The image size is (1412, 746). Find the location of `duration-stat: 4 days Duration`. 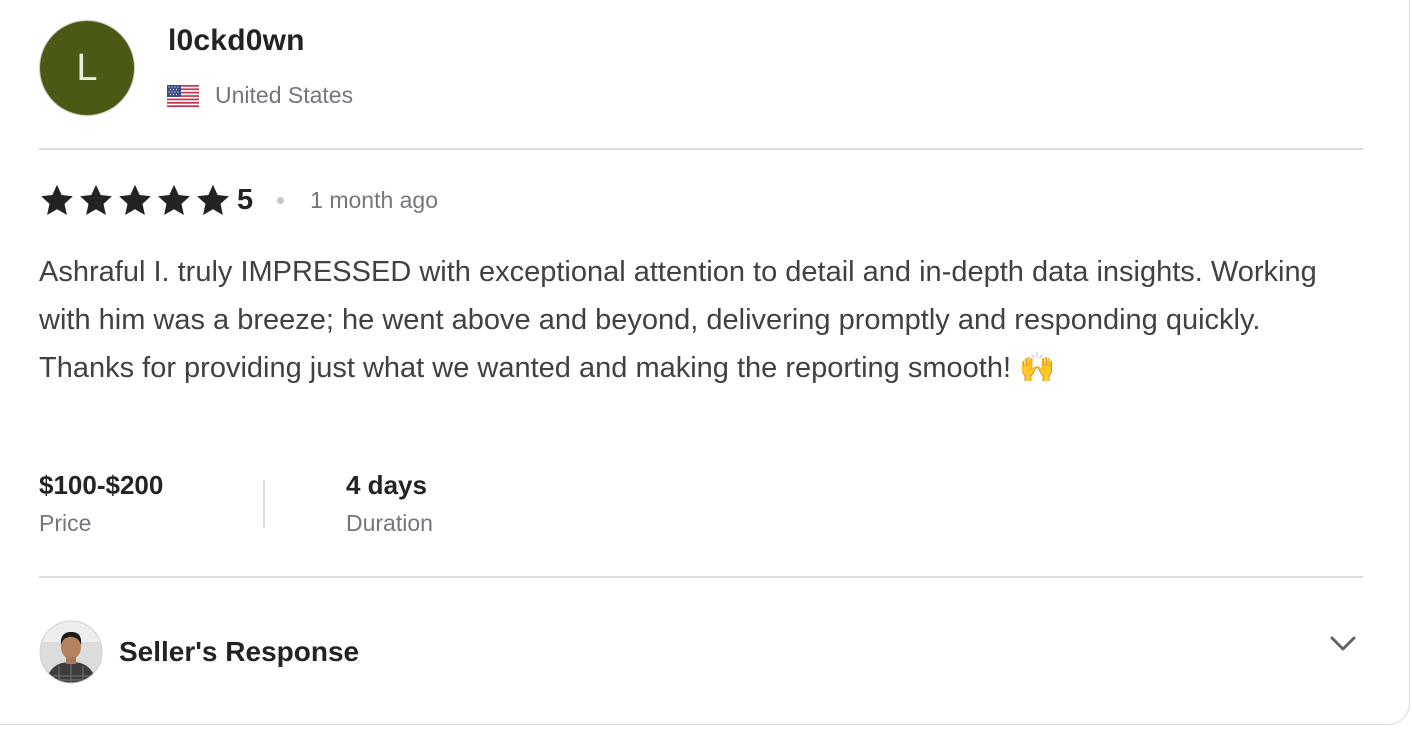

duration-stat: 4 days Duration is located at coordinates (389, 502).